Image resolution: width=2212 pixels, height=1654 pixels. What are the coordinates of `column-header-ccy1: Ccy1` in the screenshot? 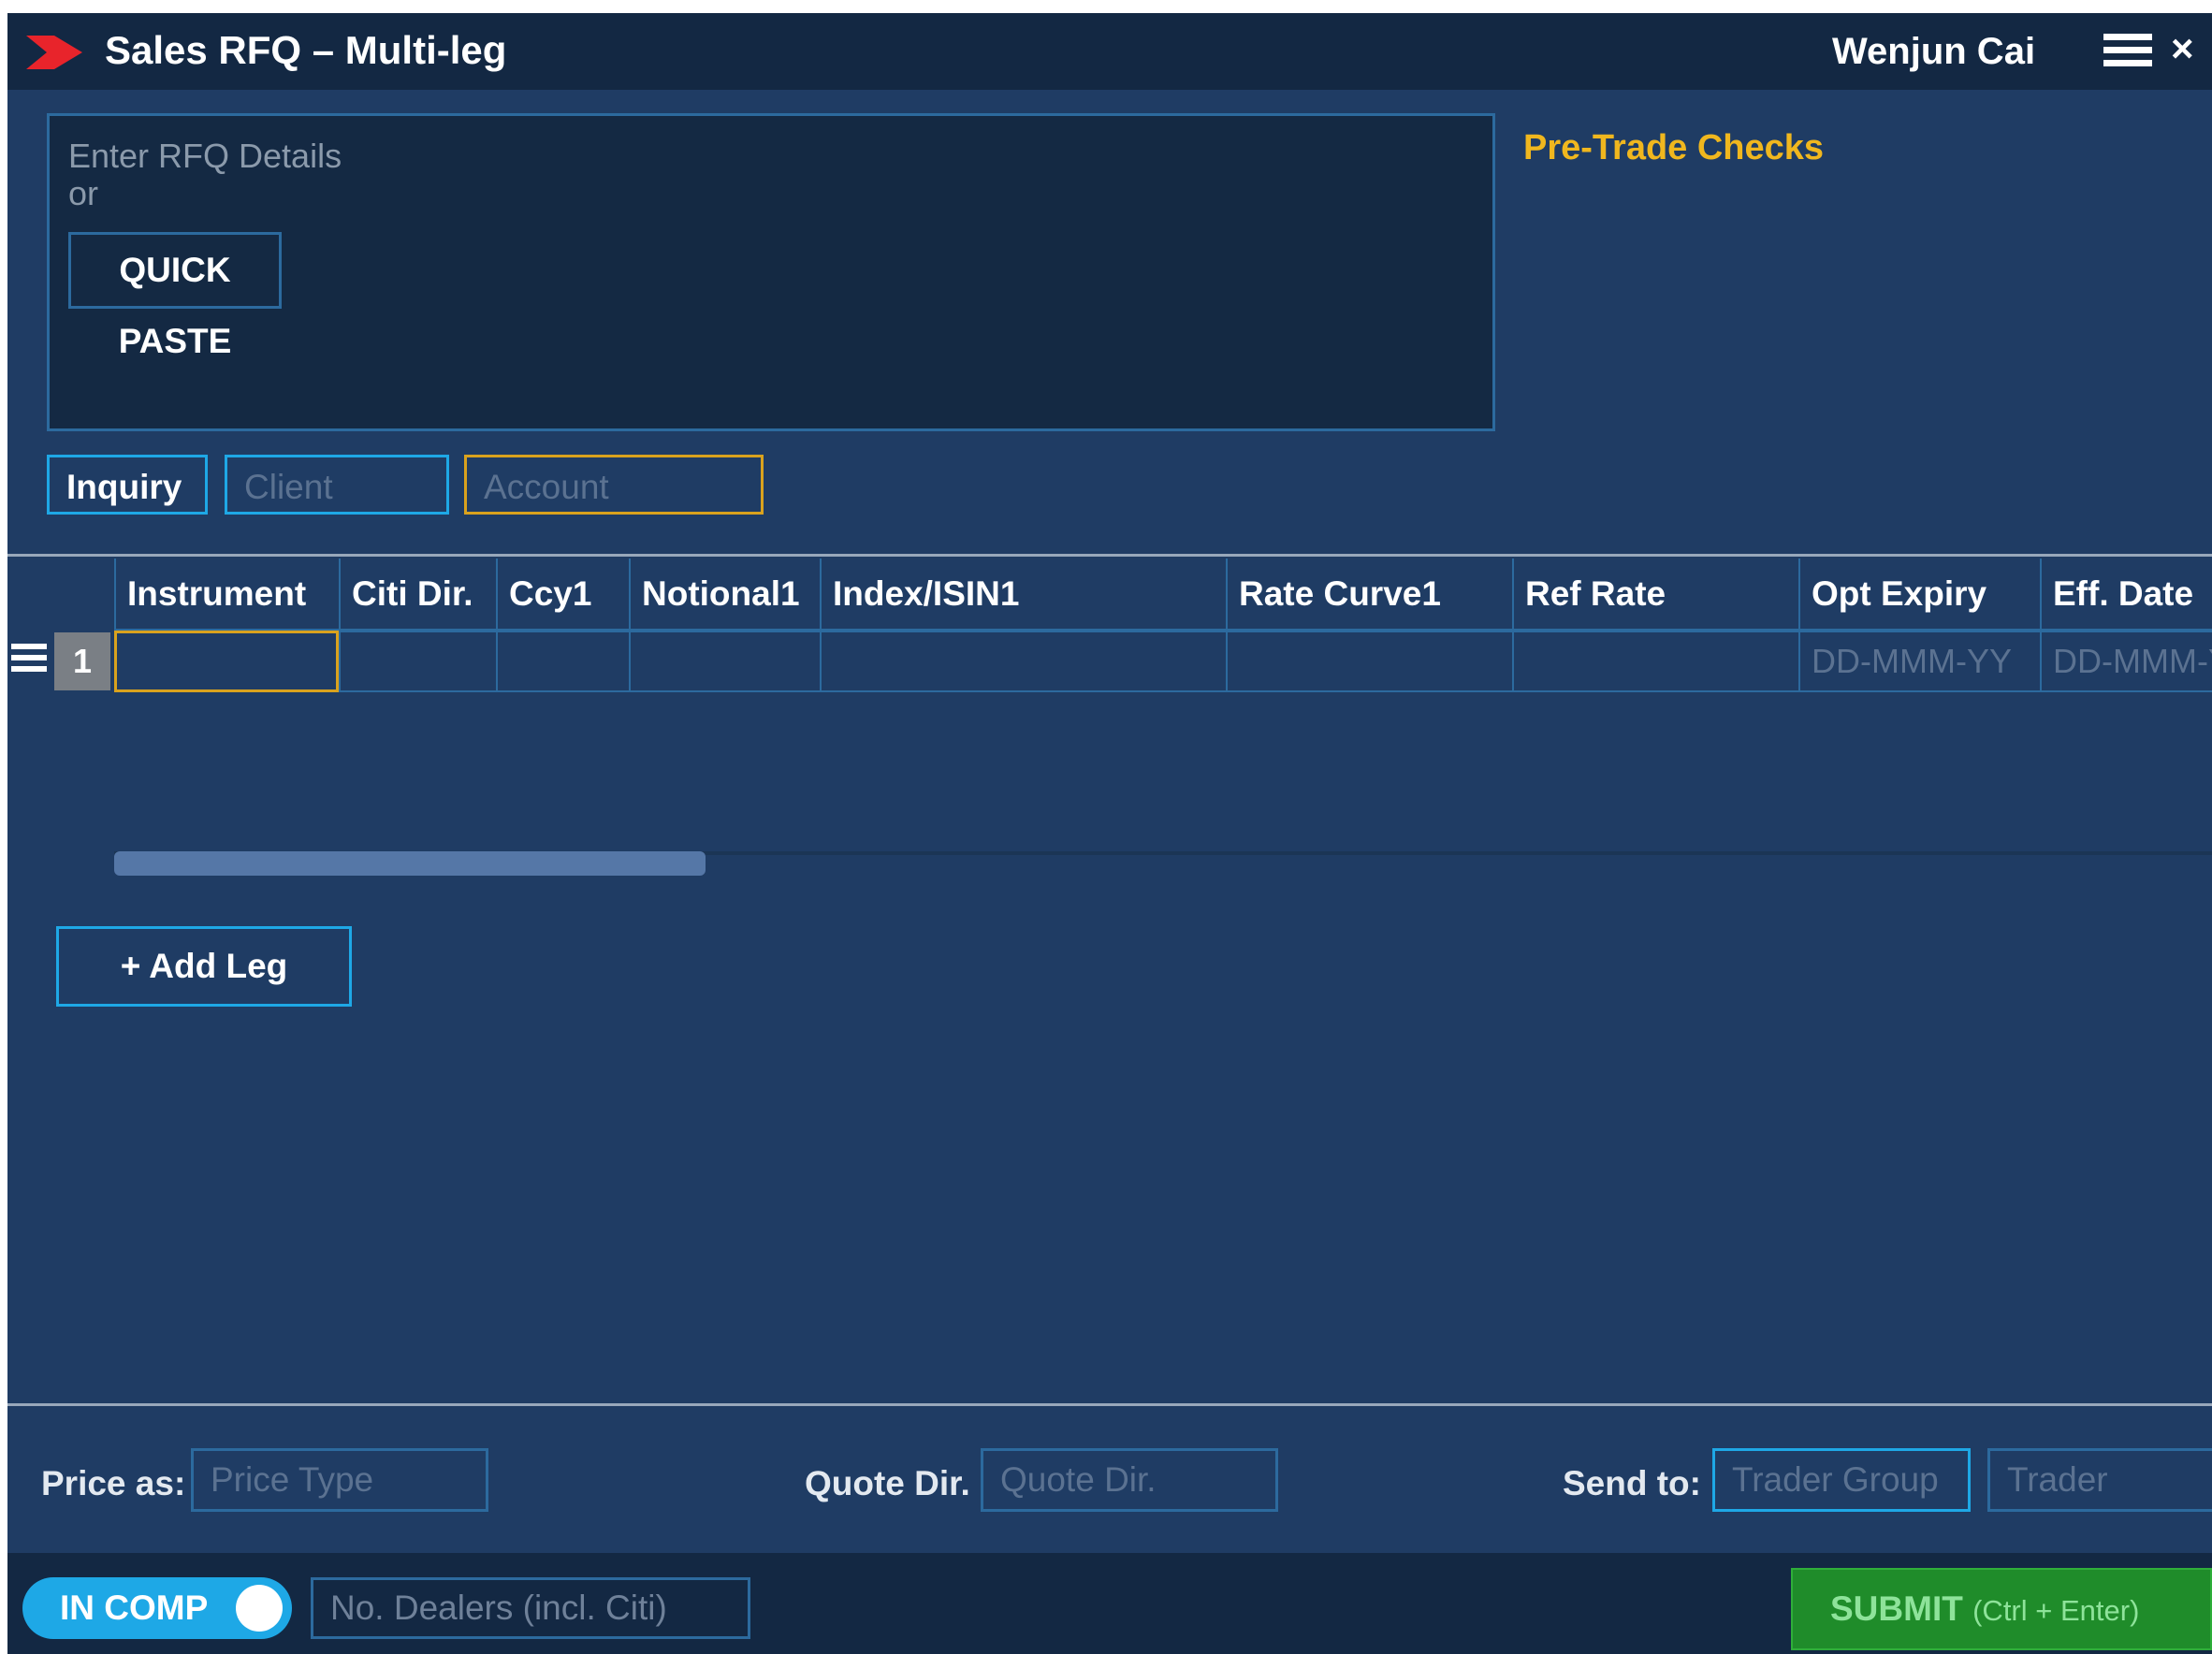 It's located at (562, 594).